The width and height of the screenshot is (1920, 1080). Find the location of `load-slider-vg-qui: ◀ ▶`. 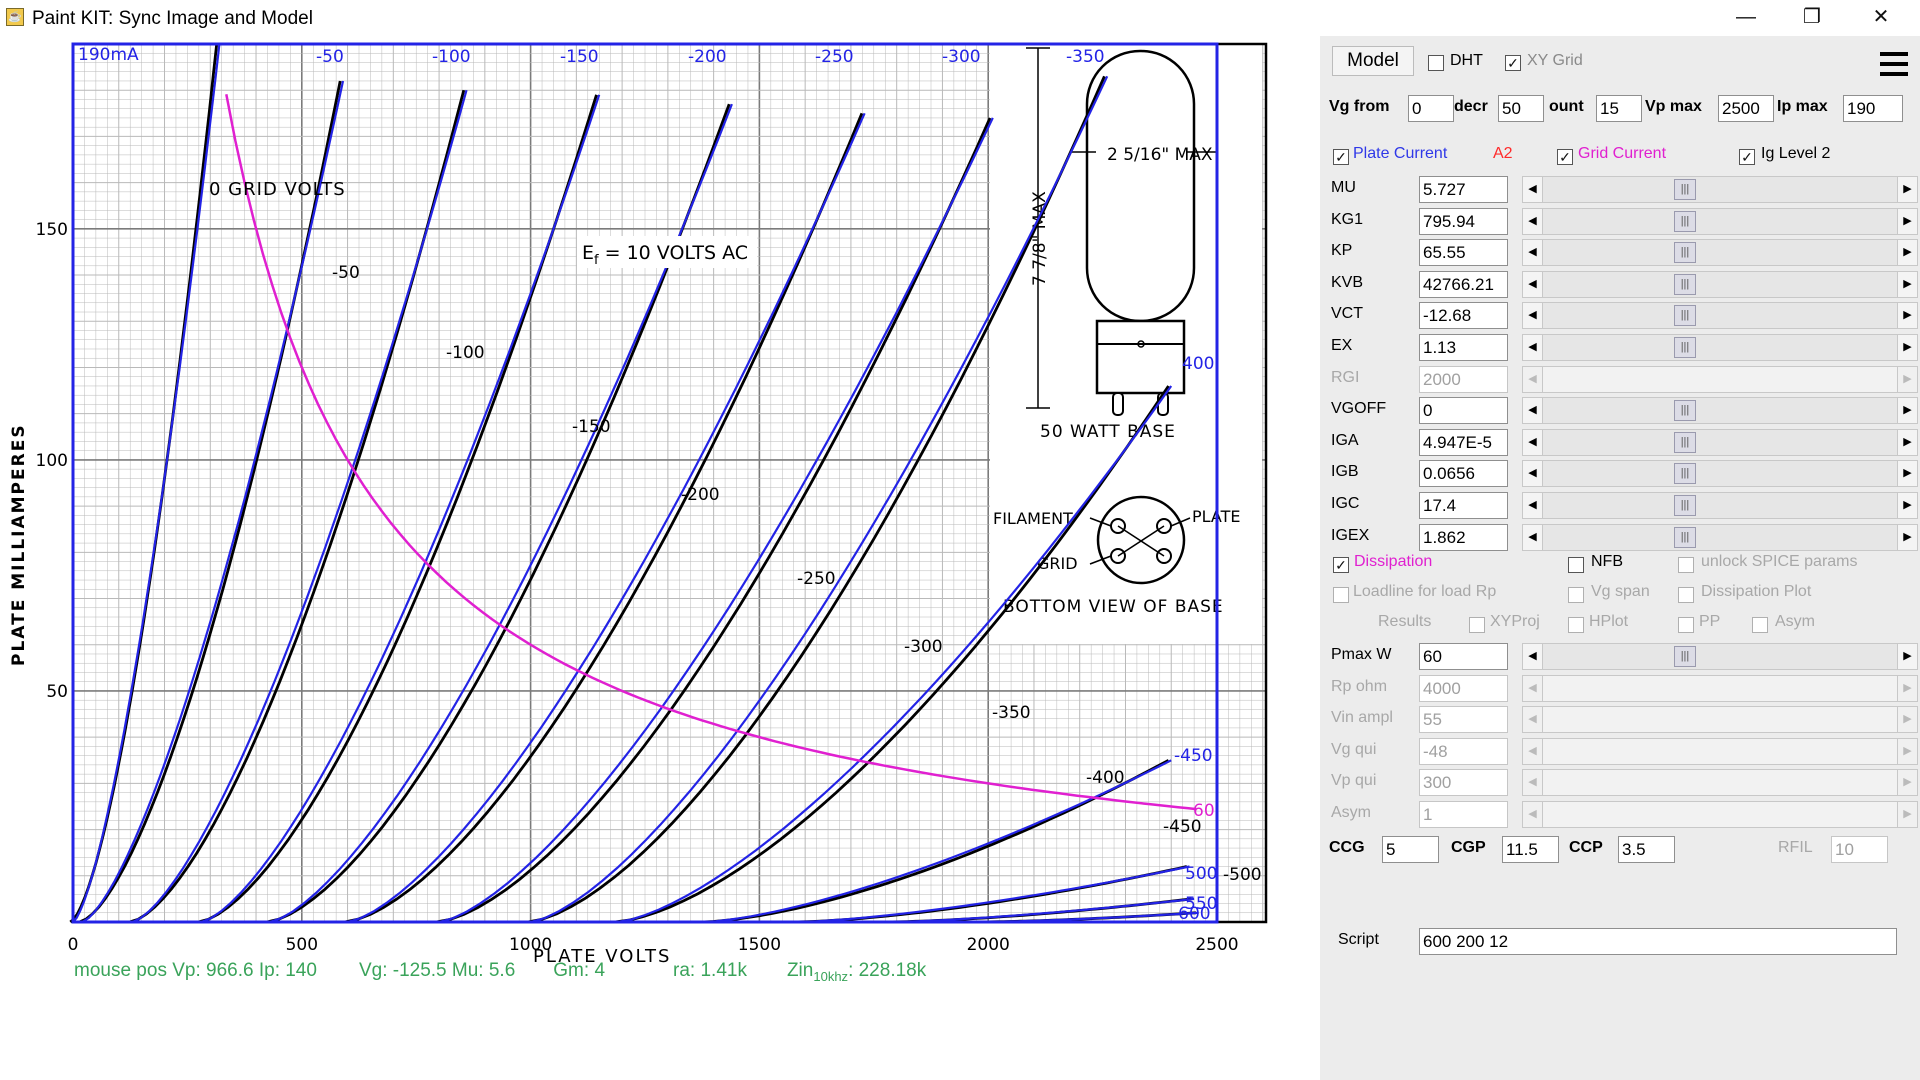

load-slider-vg-qui: ◀ ▶ is located at coordinates (1720, 751).